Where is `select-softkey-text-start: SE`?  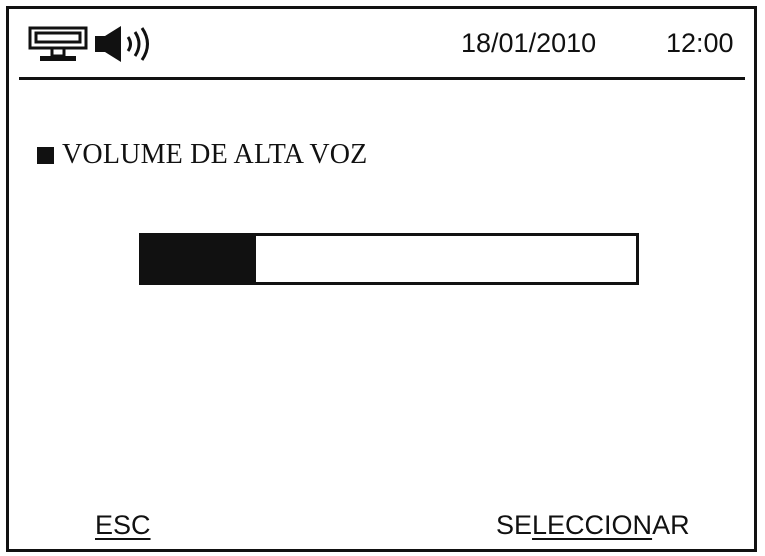
select-softkey-text-start: SE is located at coordinates (514, 525).